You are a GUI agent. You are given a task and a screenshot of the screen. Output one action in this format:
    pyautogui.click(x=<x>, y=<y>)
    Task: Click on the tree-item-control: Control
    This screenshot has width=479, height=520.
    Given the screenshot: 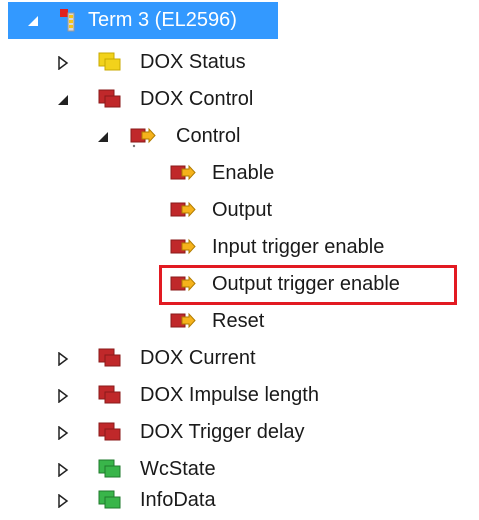 What is the action you would take?
    pyautogui.click(x=239, y=136)
    